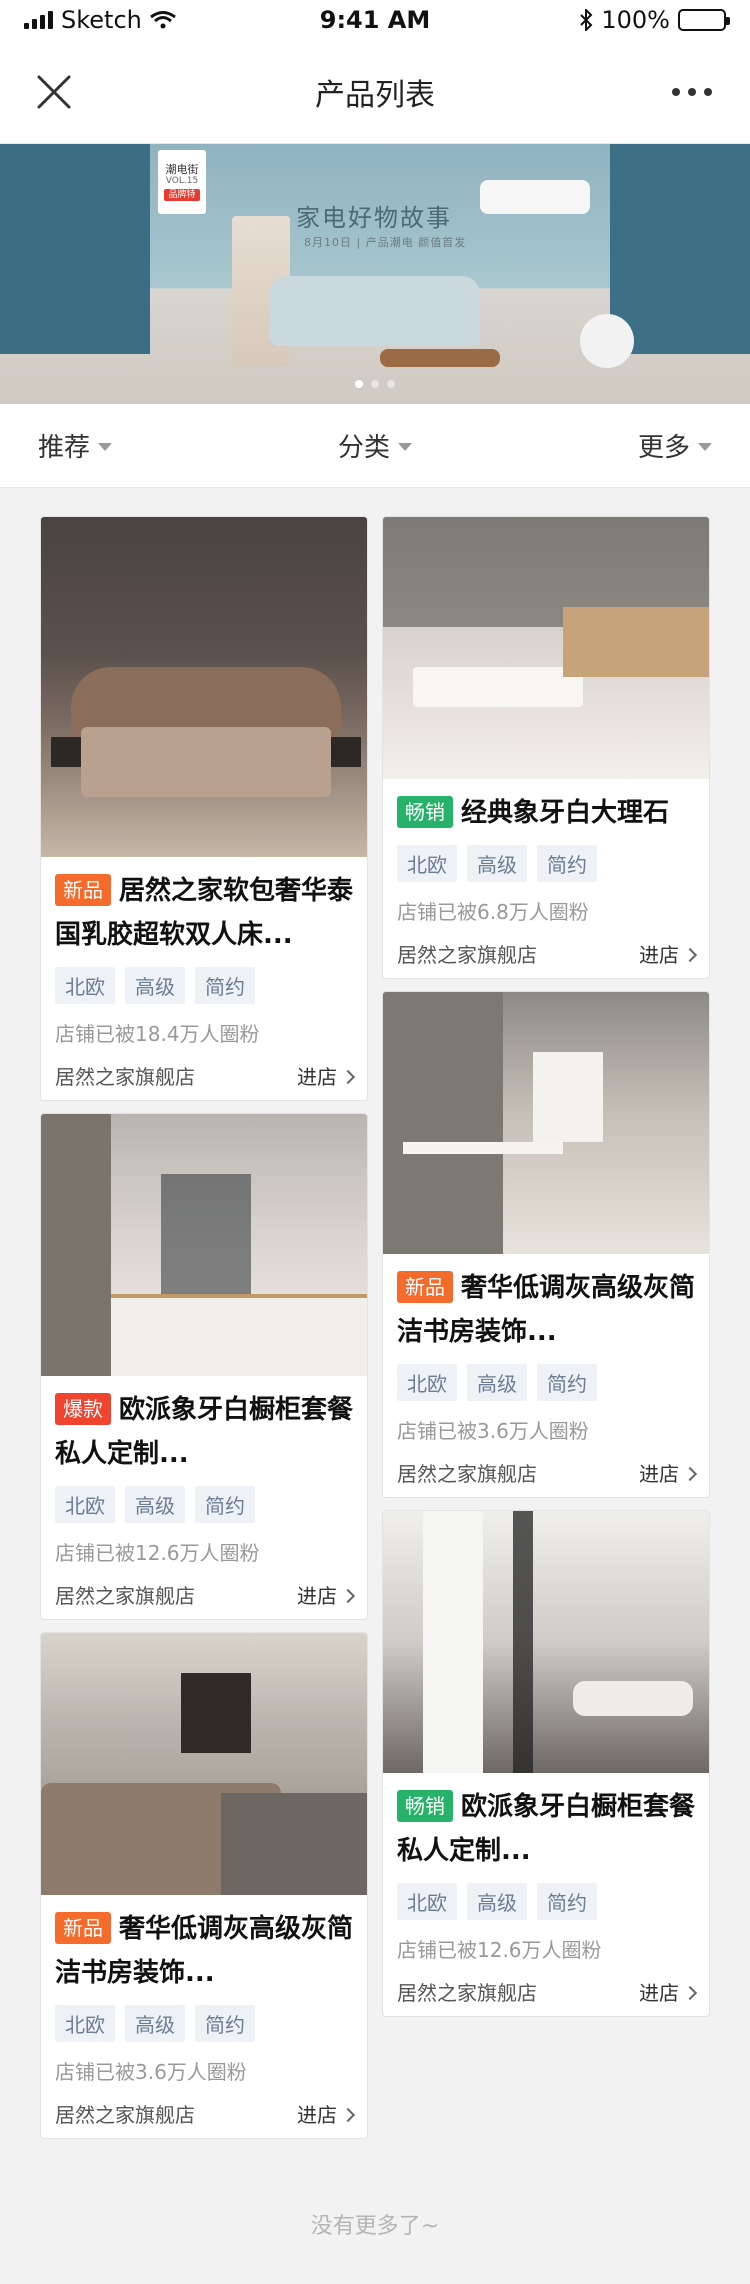 This screenshot has height=2284, width=750. I want to click on store-fans: 店铺已被18.4万人圈粉, so click(157, 1034).